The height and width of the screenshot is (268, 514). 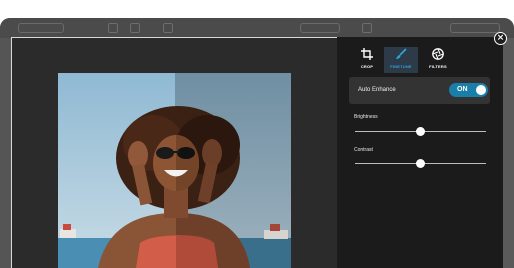 What do you see at coordinates (401, 60) in the screenshot?
I see `tab-finetune: FINETUNE` at bounding box center [401, 60].